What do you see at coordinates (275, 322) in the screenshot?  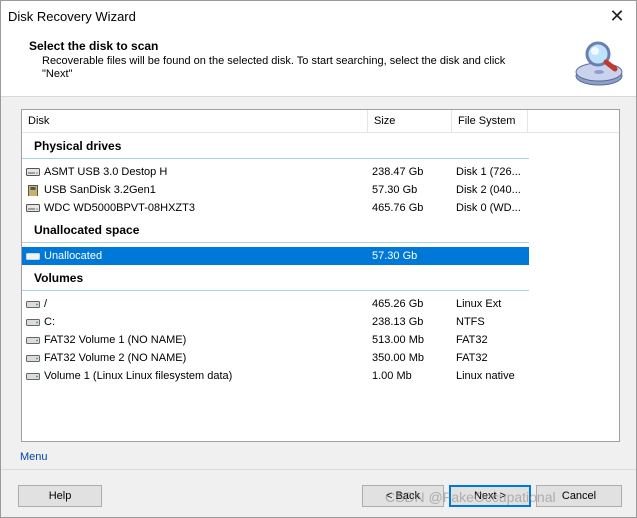 I see `volume-row: C: 238.13 Gb NTFS` at bounding box center [275, 322].